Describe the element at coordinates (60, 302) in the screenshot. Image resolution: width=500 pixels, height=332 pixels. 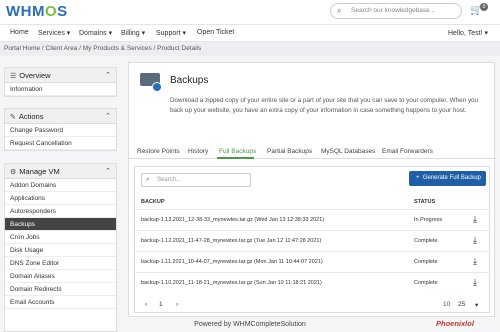
I see `sidebar-item-email-accounts: Email Accounts` at that location.